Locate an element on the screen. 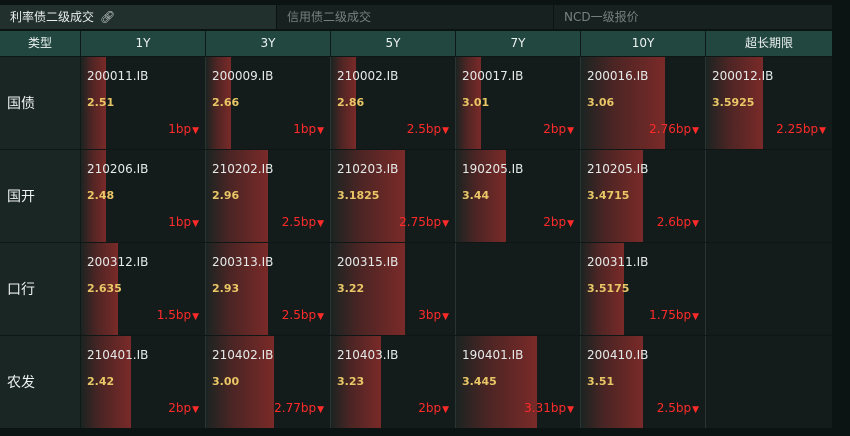  yield-change: 3bp▼ is located at coordinates (433, 315).